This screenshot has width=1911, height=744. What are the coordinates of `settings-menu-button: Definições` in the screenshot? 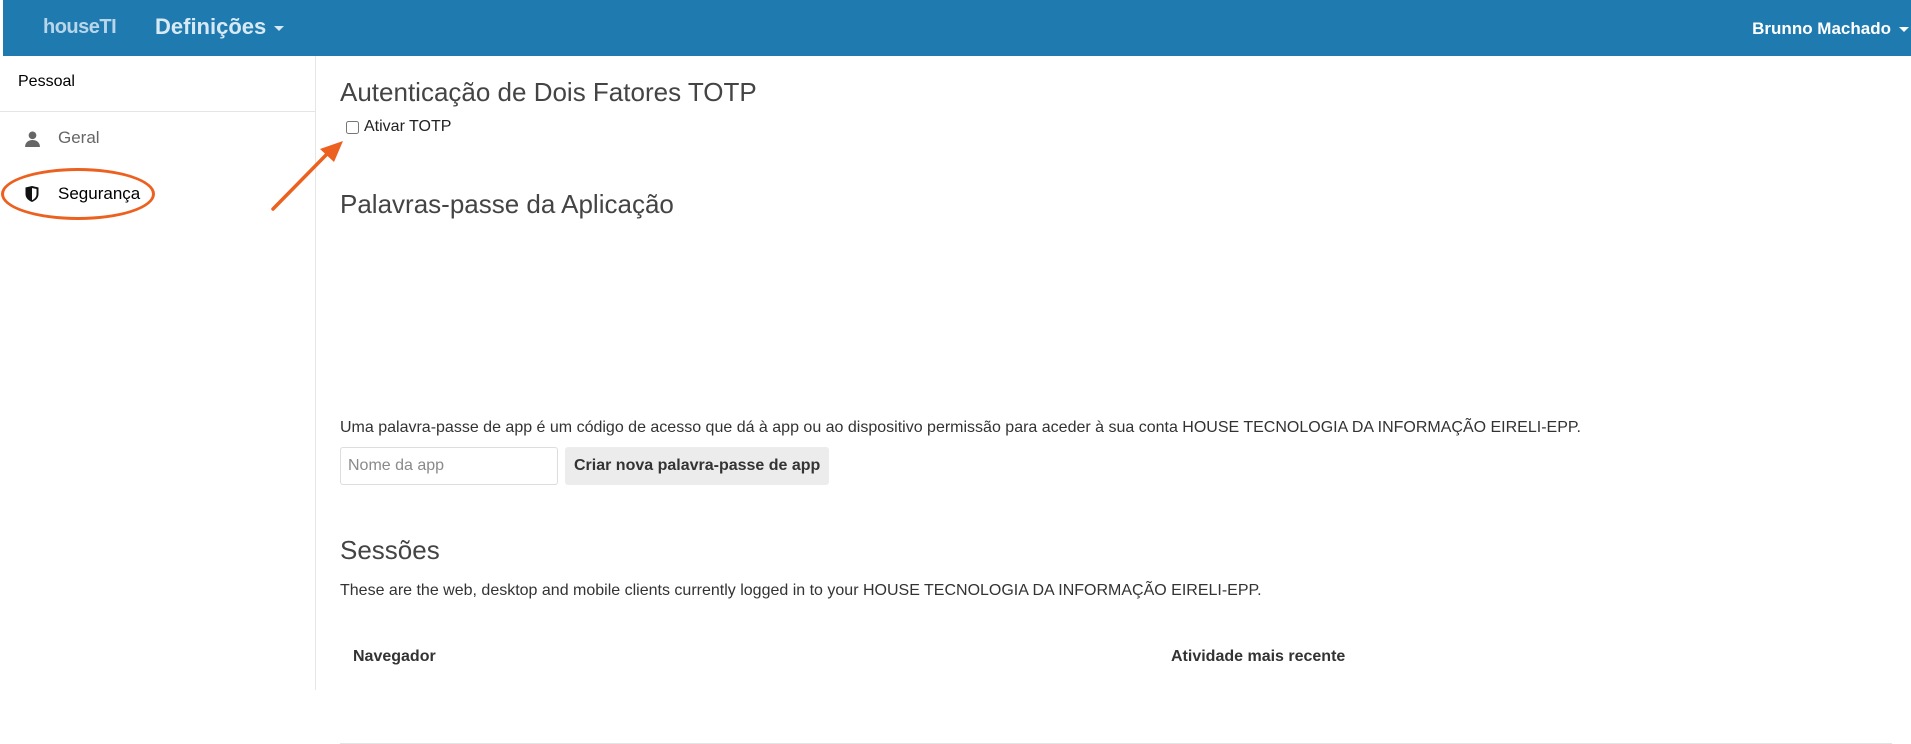 It's located at (220, 27).